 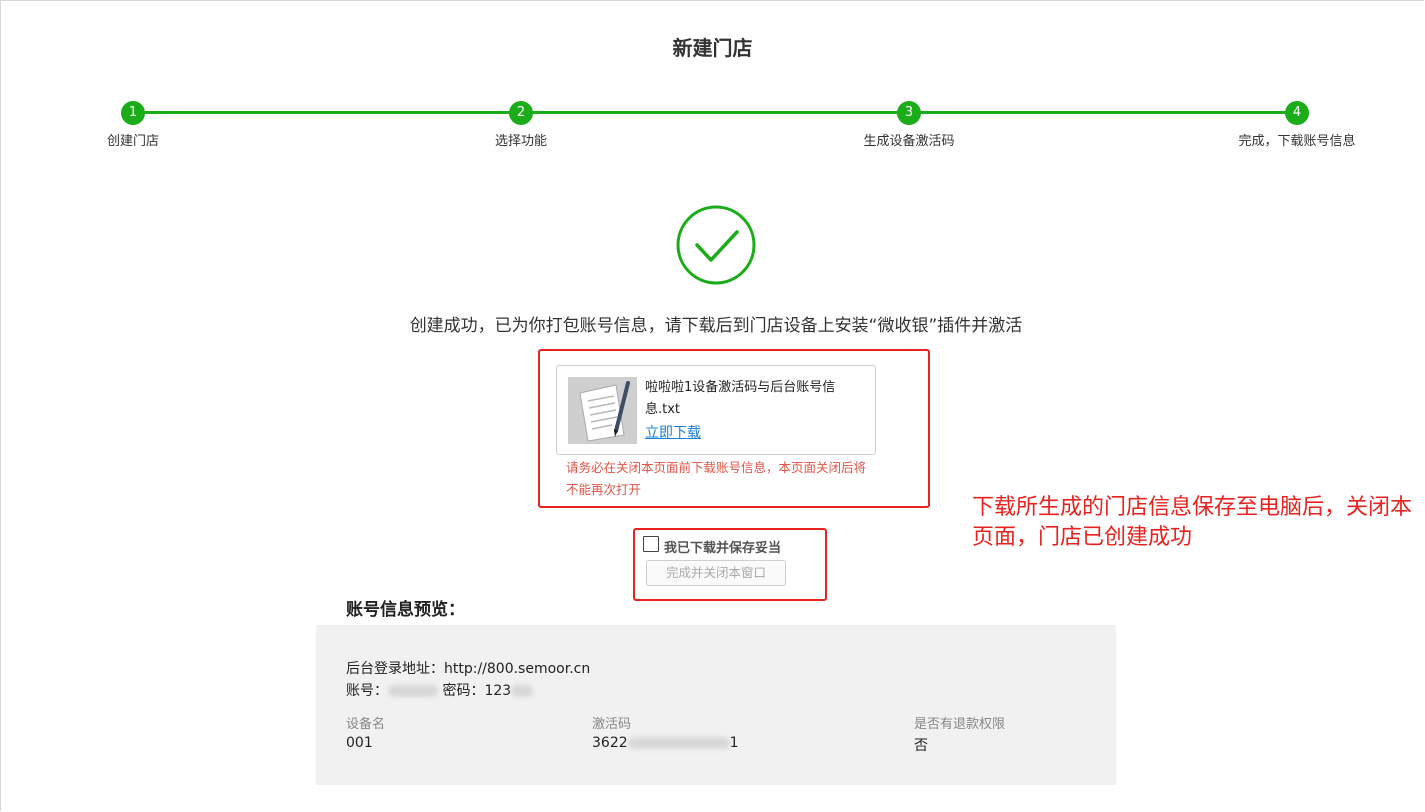 I want to click on saved-confirm-label: 我已下载并保存妥当, so click(x=722, y=546).